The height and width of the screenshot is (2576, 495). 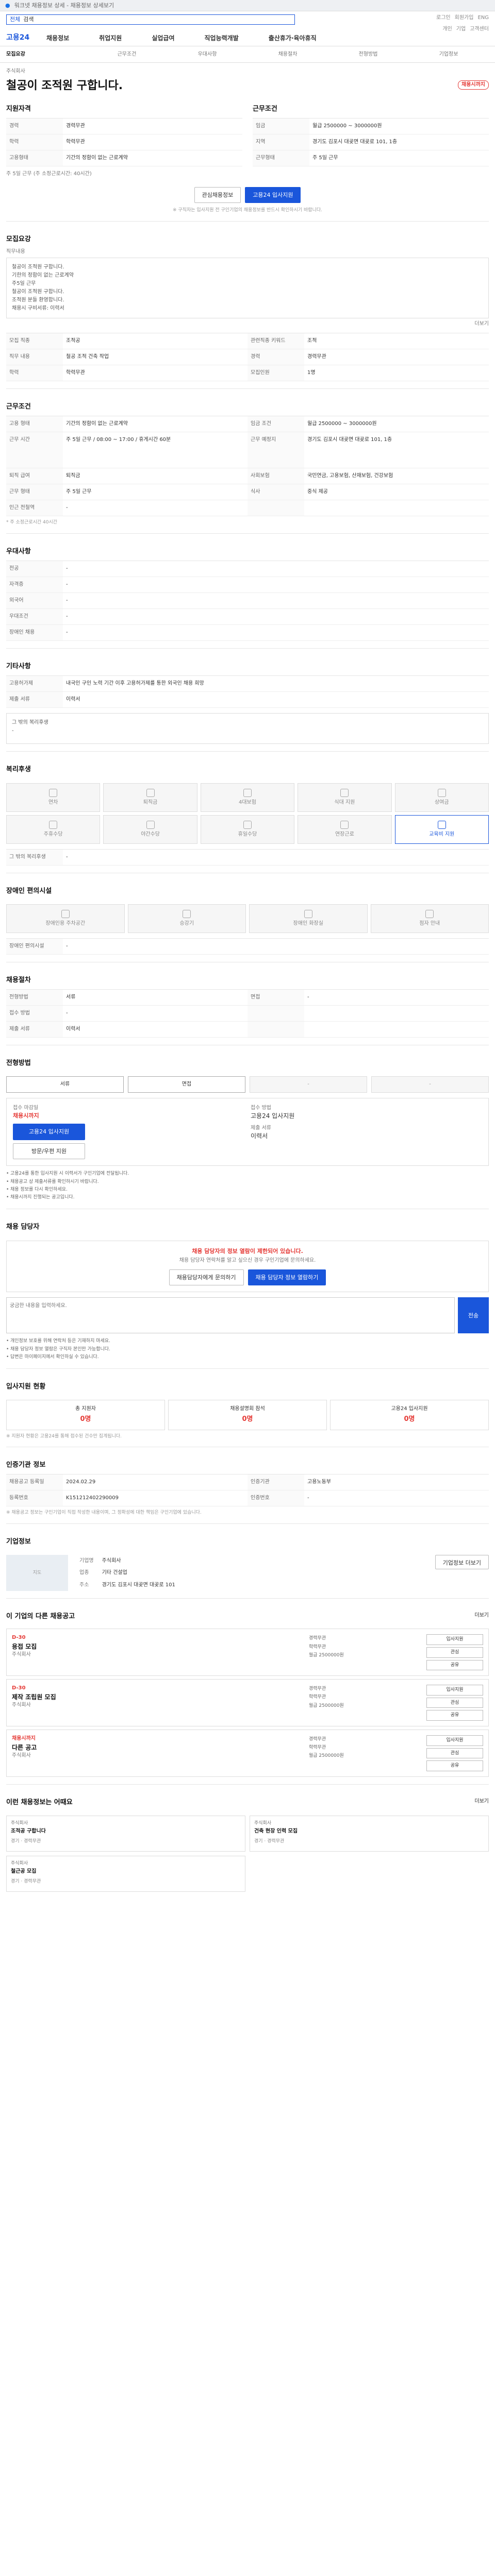 I want to click on kv-val: K151212402290009, so click(x=155, y=1498).